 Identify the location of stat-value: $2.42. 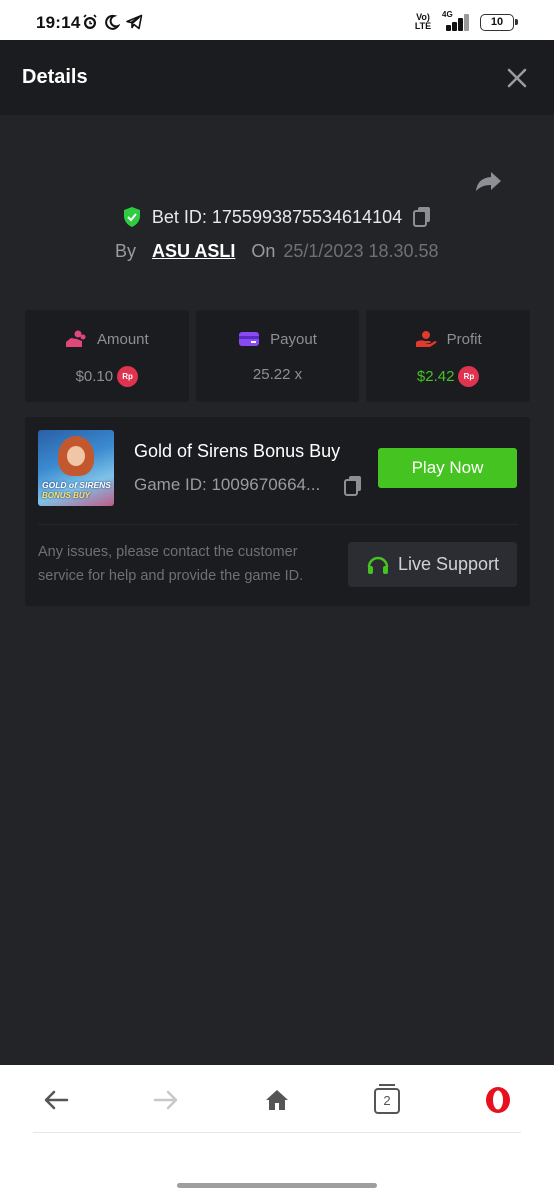
(435, 376).